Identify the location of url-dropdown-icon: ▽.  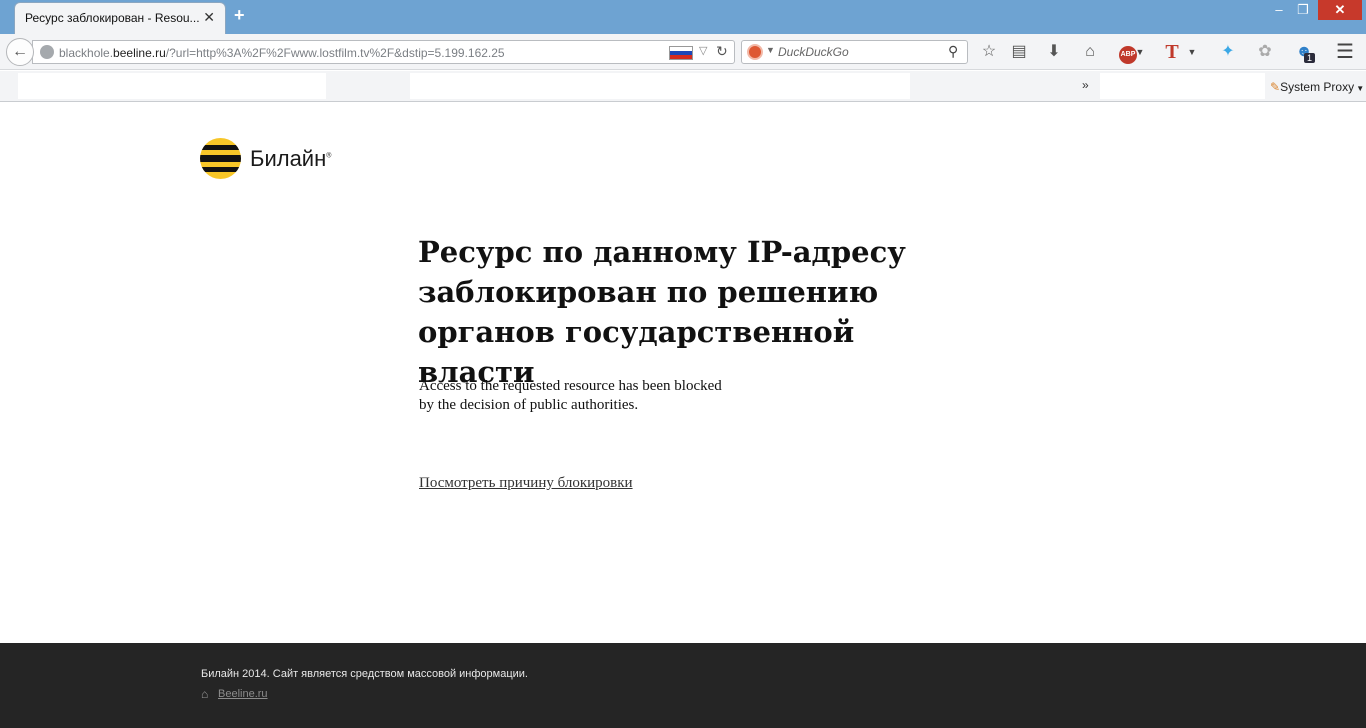
(703, 50).